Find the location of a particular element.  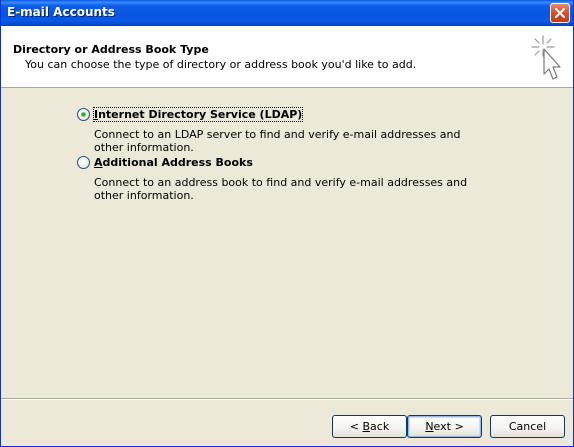

close-icon is located at coordinates (560, 13).